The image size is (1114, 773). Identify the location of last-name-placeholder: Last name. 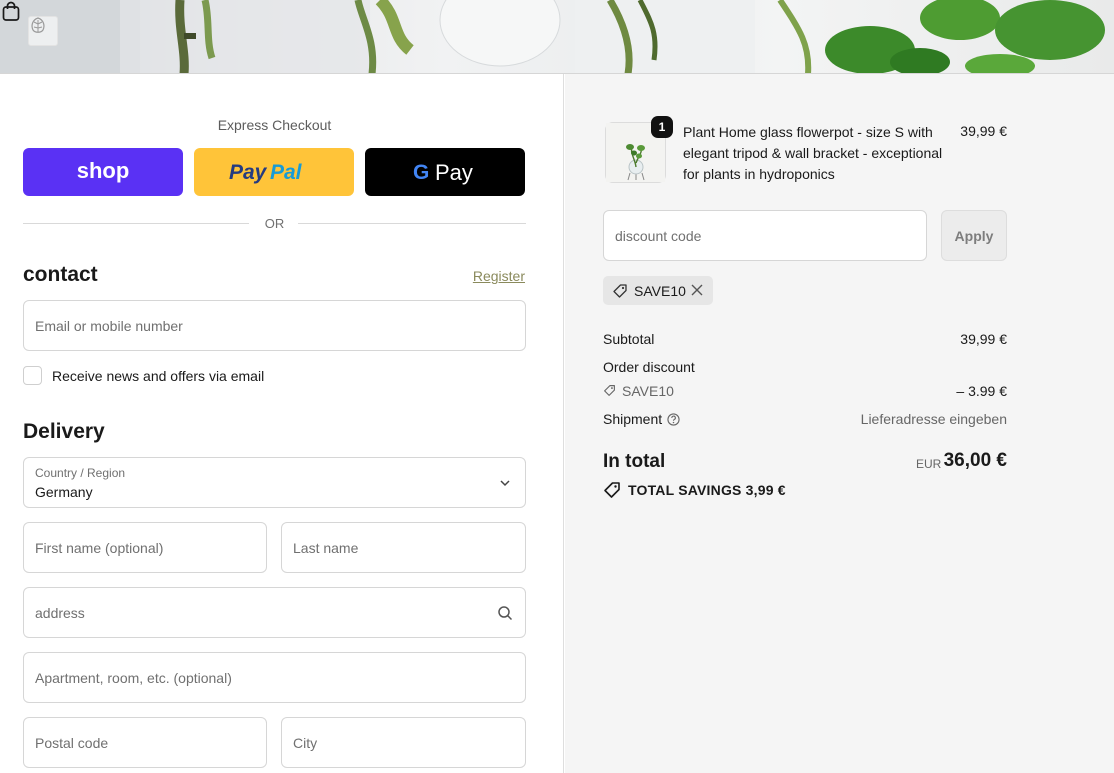
(326, 548).